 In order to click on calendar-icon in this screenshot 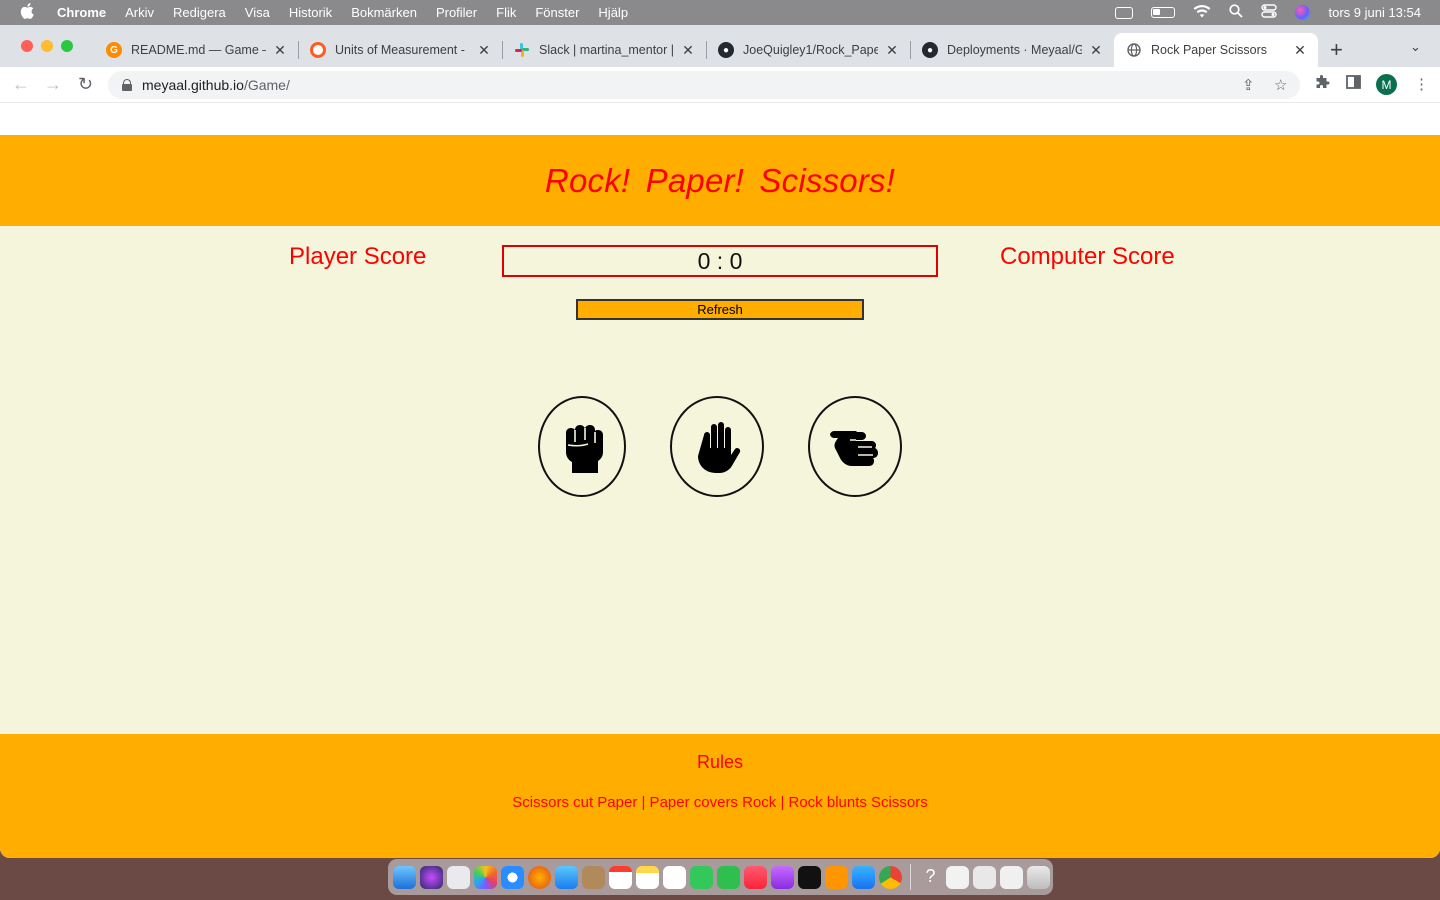, I will do `click(620, 877)`.